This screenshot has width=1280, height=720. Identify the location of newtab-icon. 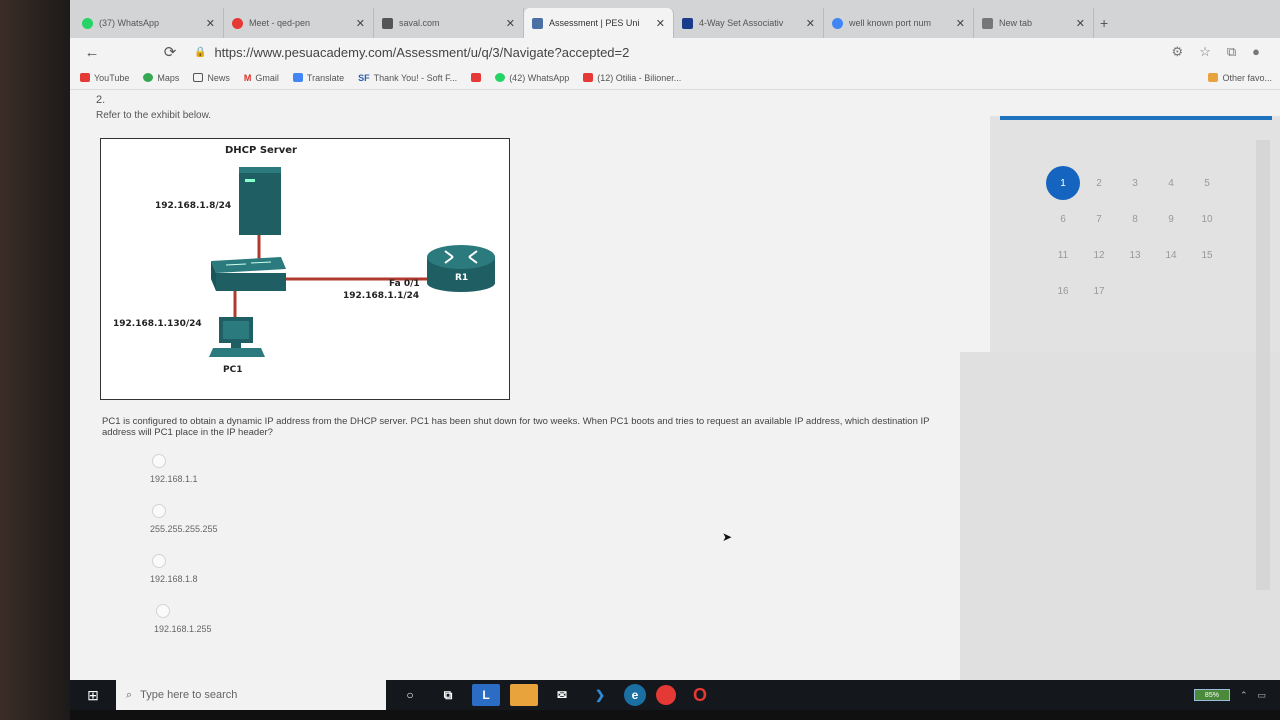
(987, 23).